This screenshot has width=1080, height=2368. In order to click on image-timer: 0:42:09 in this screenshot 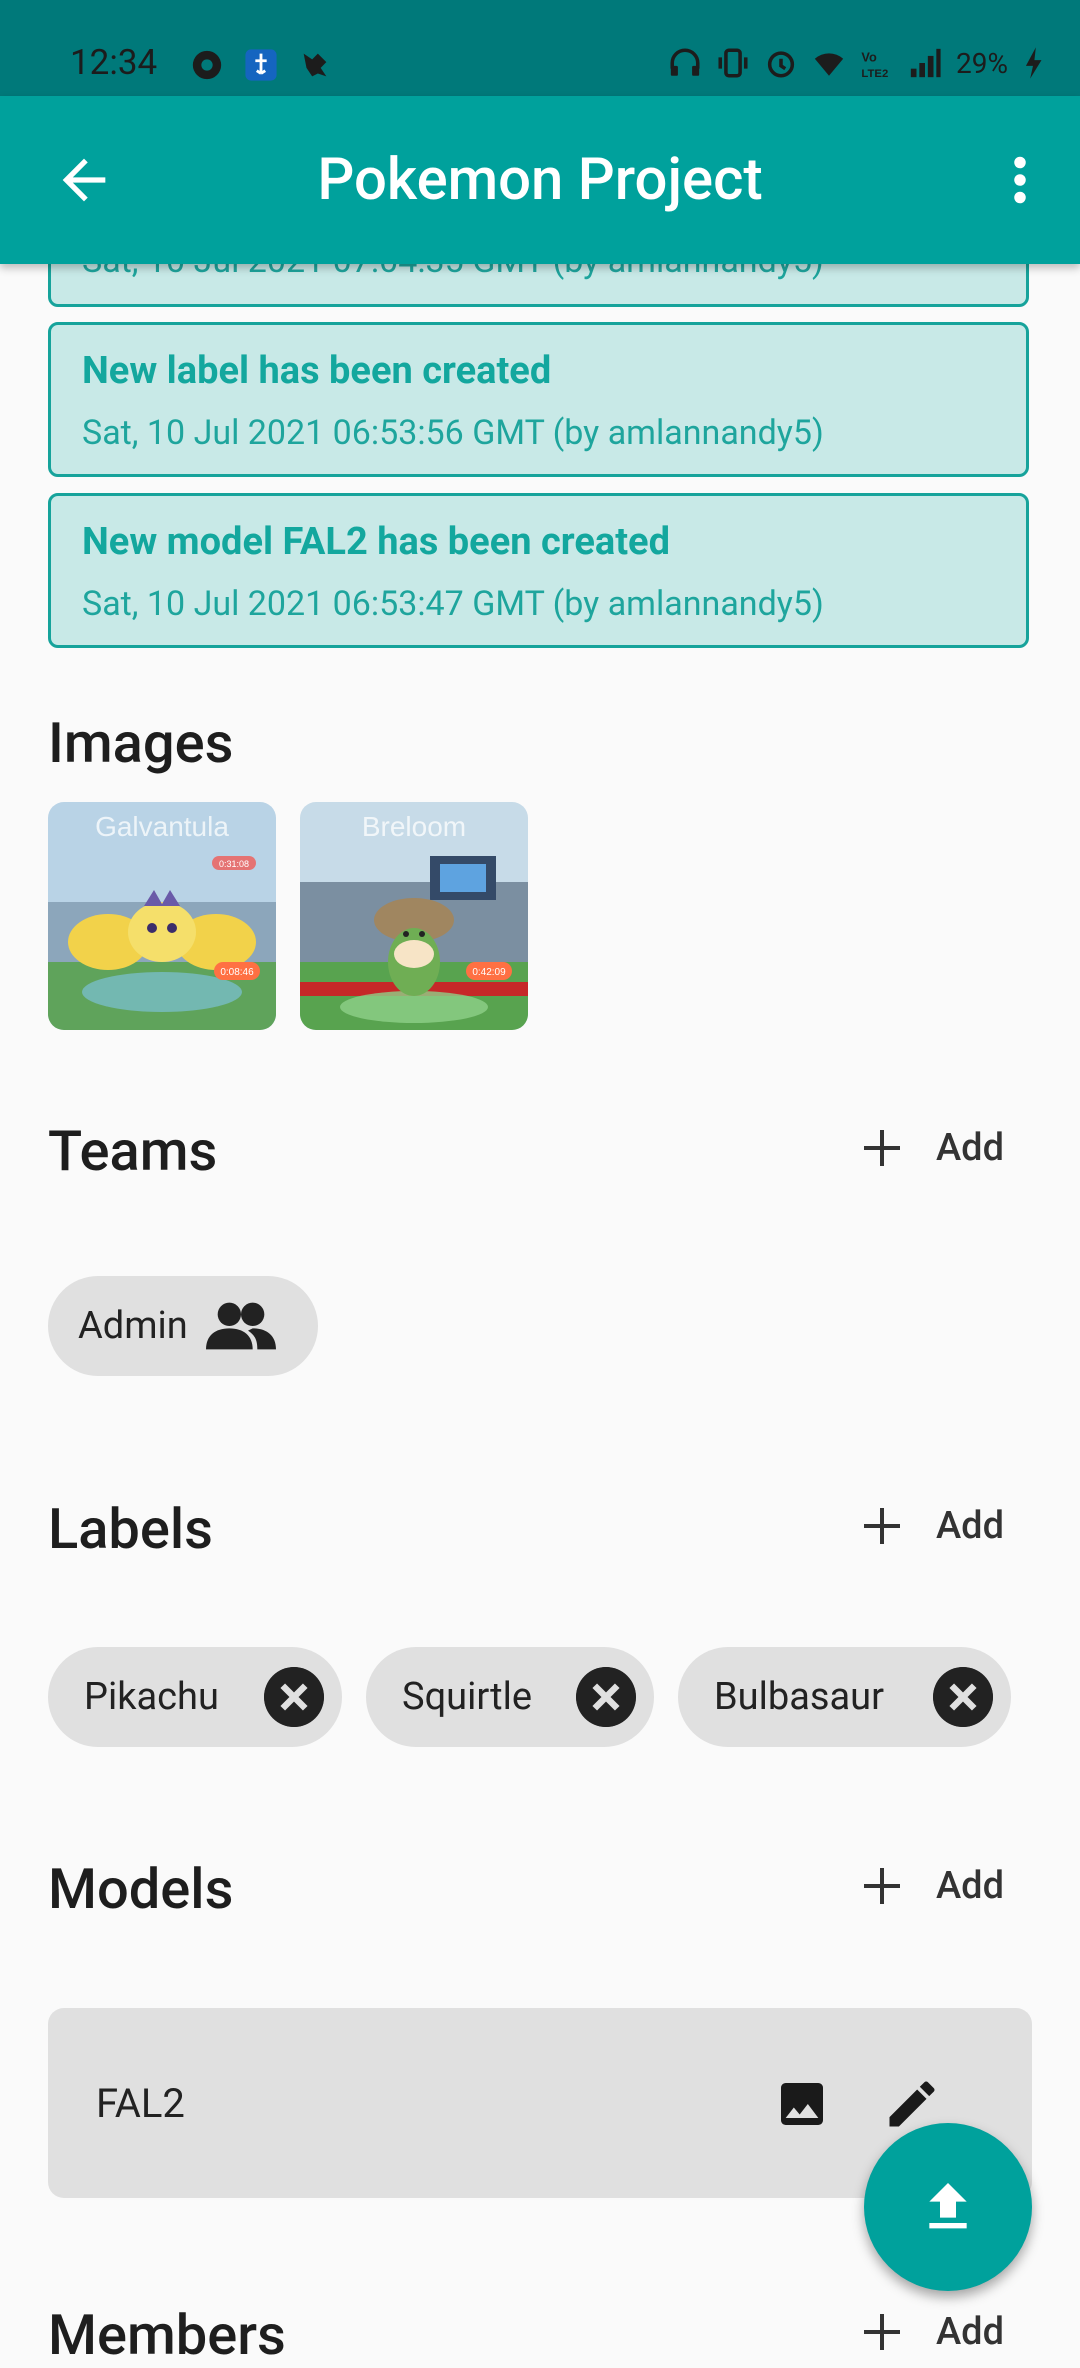, I will do `click(489, 972)`.